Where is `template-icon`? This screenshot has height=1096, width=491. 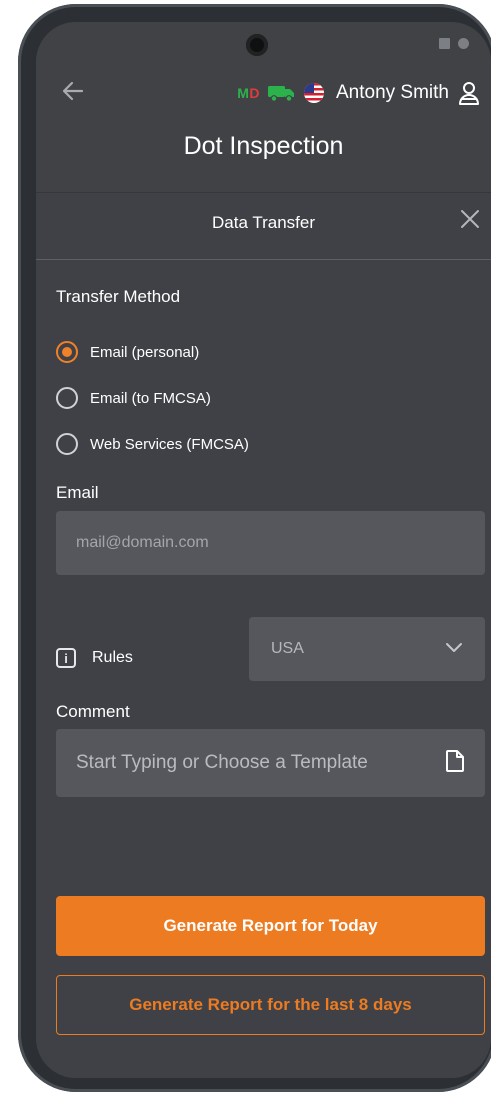
template-icon is located at coordinates (455, 763).